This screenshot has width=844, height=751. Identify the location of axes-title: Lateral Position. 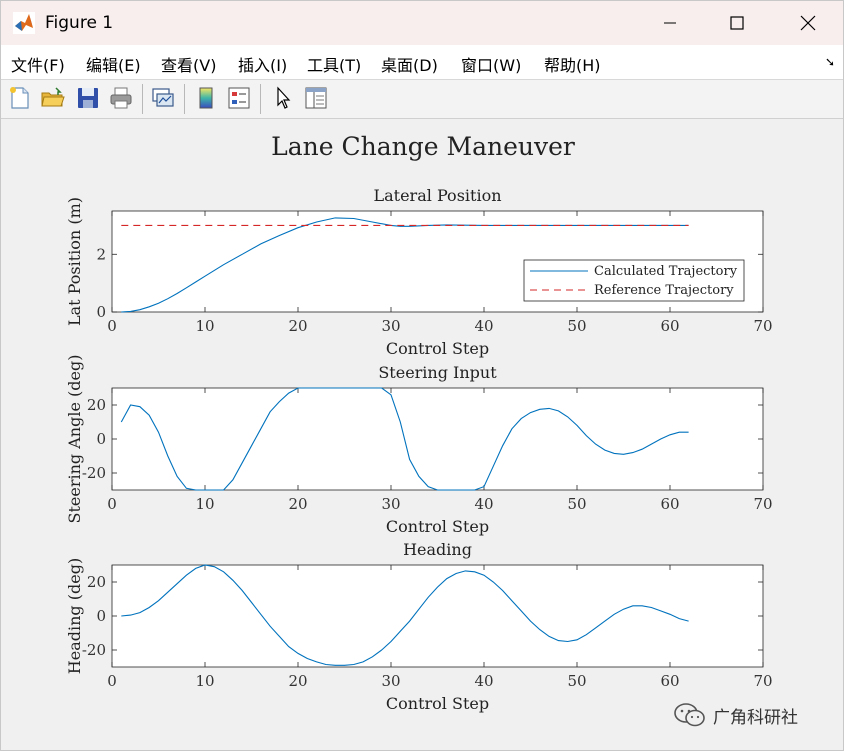
(437, 195).